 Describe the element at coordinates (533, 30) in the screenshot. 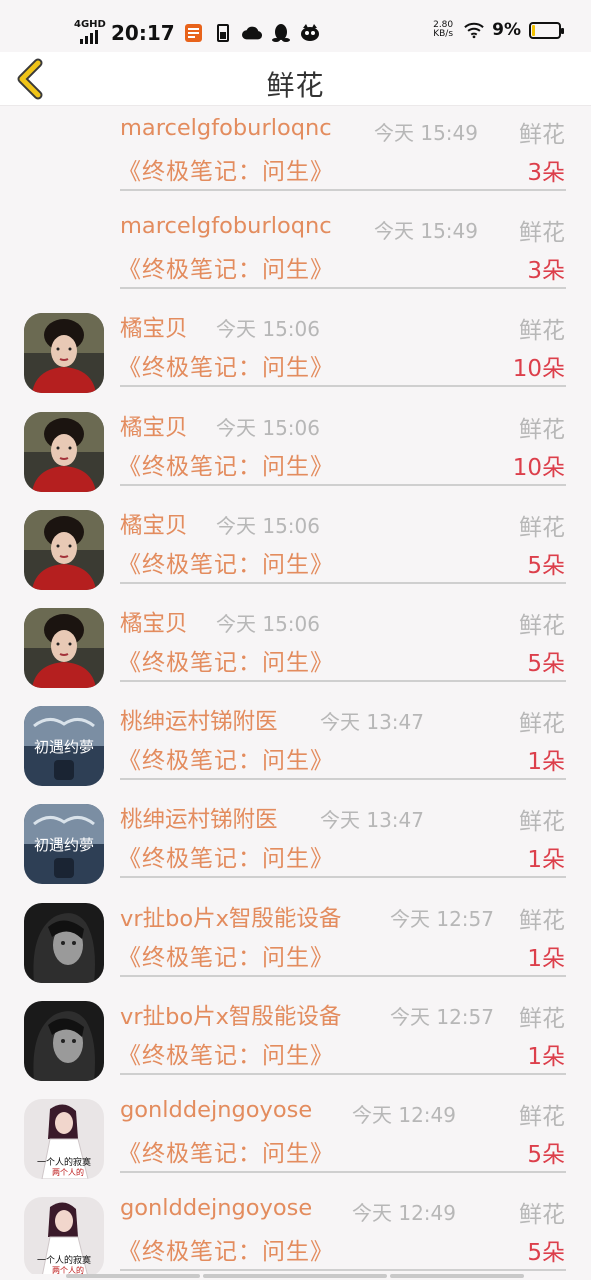

I see `battery-fill` at that location.